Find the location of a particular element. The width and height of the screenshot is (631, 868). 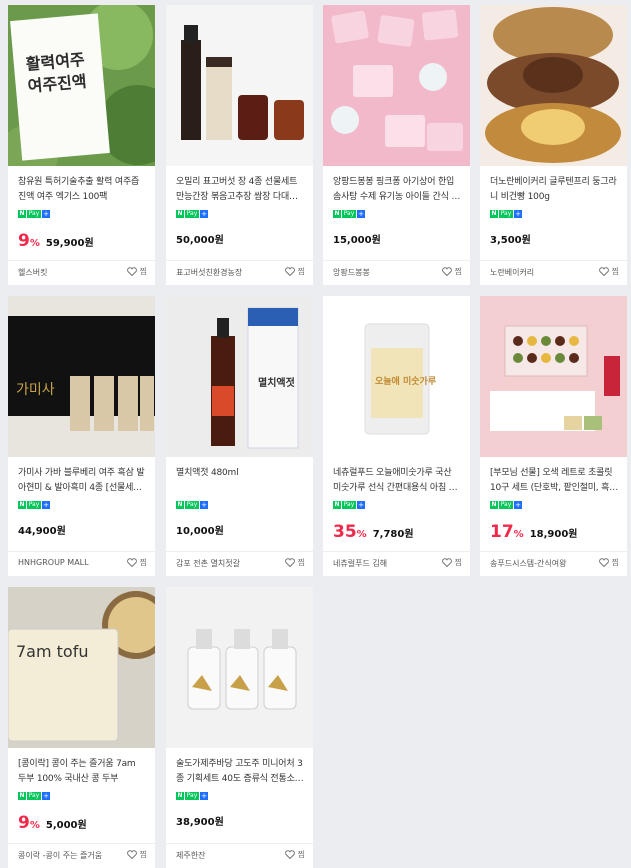

price: 15,000원 is located at coordinates (357, 240).